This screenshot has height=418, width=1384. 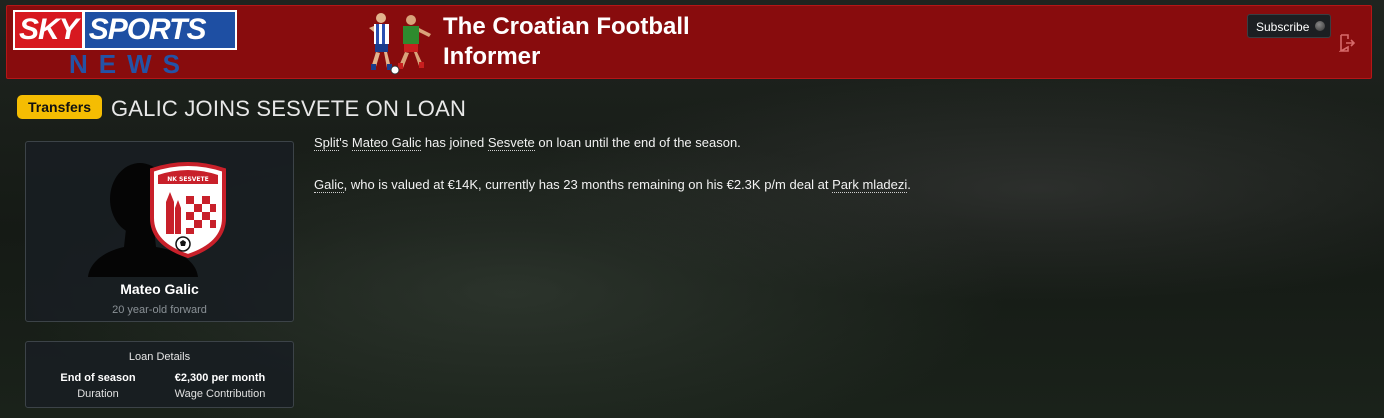 I want to click on text-possessive: 's, so click(x=344, y=142).